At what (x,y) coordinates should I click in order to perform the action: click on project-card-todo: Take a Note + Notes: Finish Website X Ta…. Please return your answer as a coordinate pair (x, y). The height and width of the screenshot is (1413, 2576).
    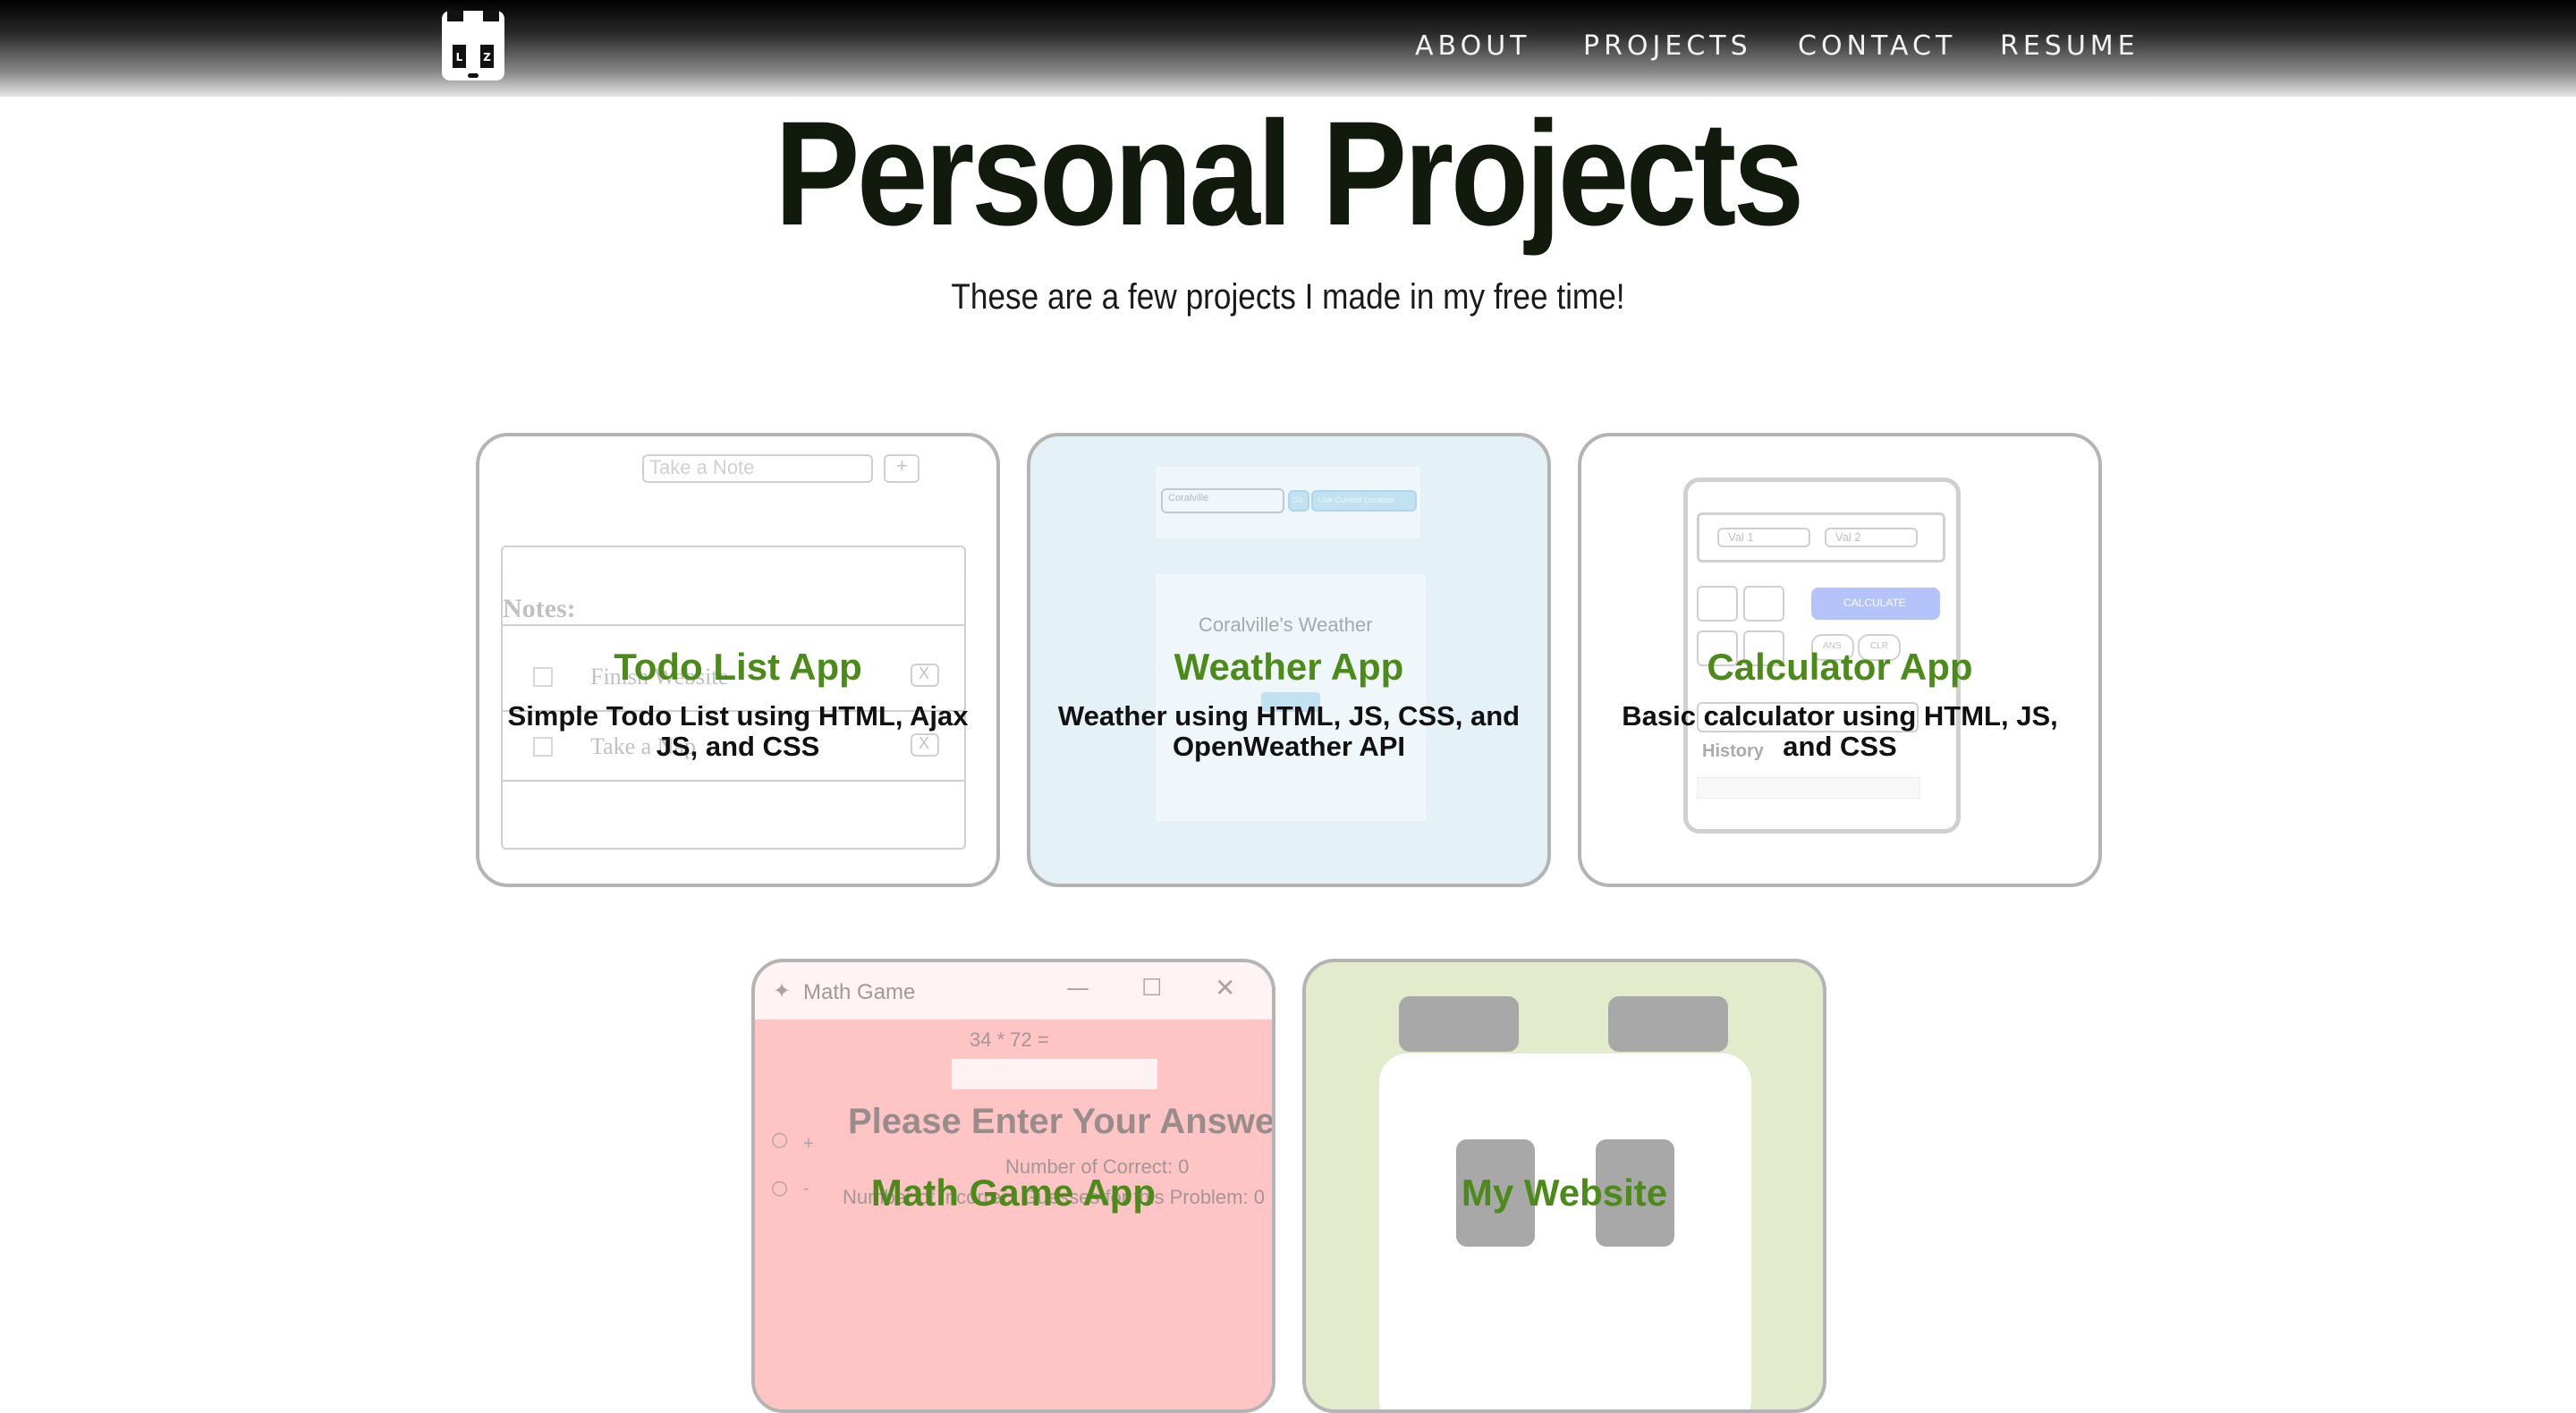
    Looking at the image, I should click on (738, 660).